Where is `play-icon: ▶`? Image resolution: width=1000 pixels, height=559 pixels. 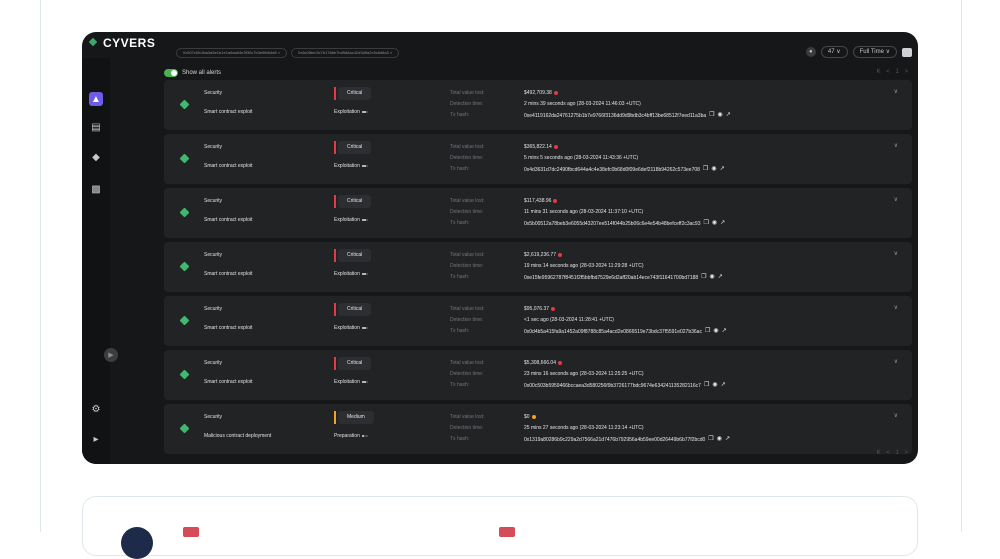
play-icon: ▶ is located at coordinates (111, 355).